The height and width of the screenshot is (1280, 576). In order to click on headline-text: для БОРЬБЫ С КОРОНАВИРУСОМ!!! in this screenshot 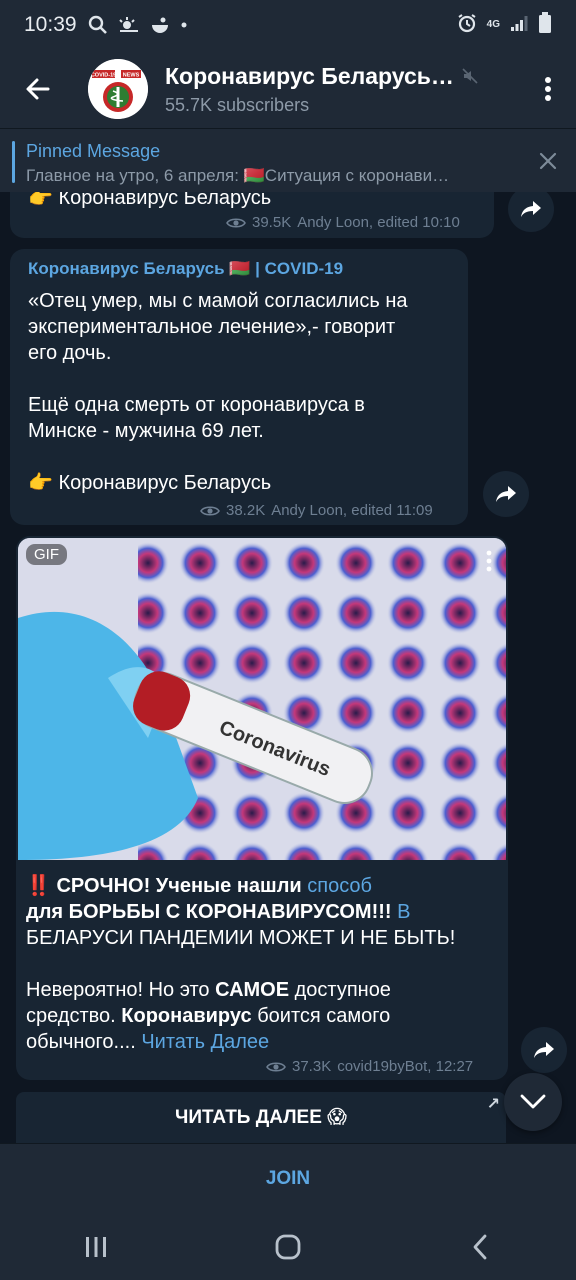, I will do `click(212, 912)`.